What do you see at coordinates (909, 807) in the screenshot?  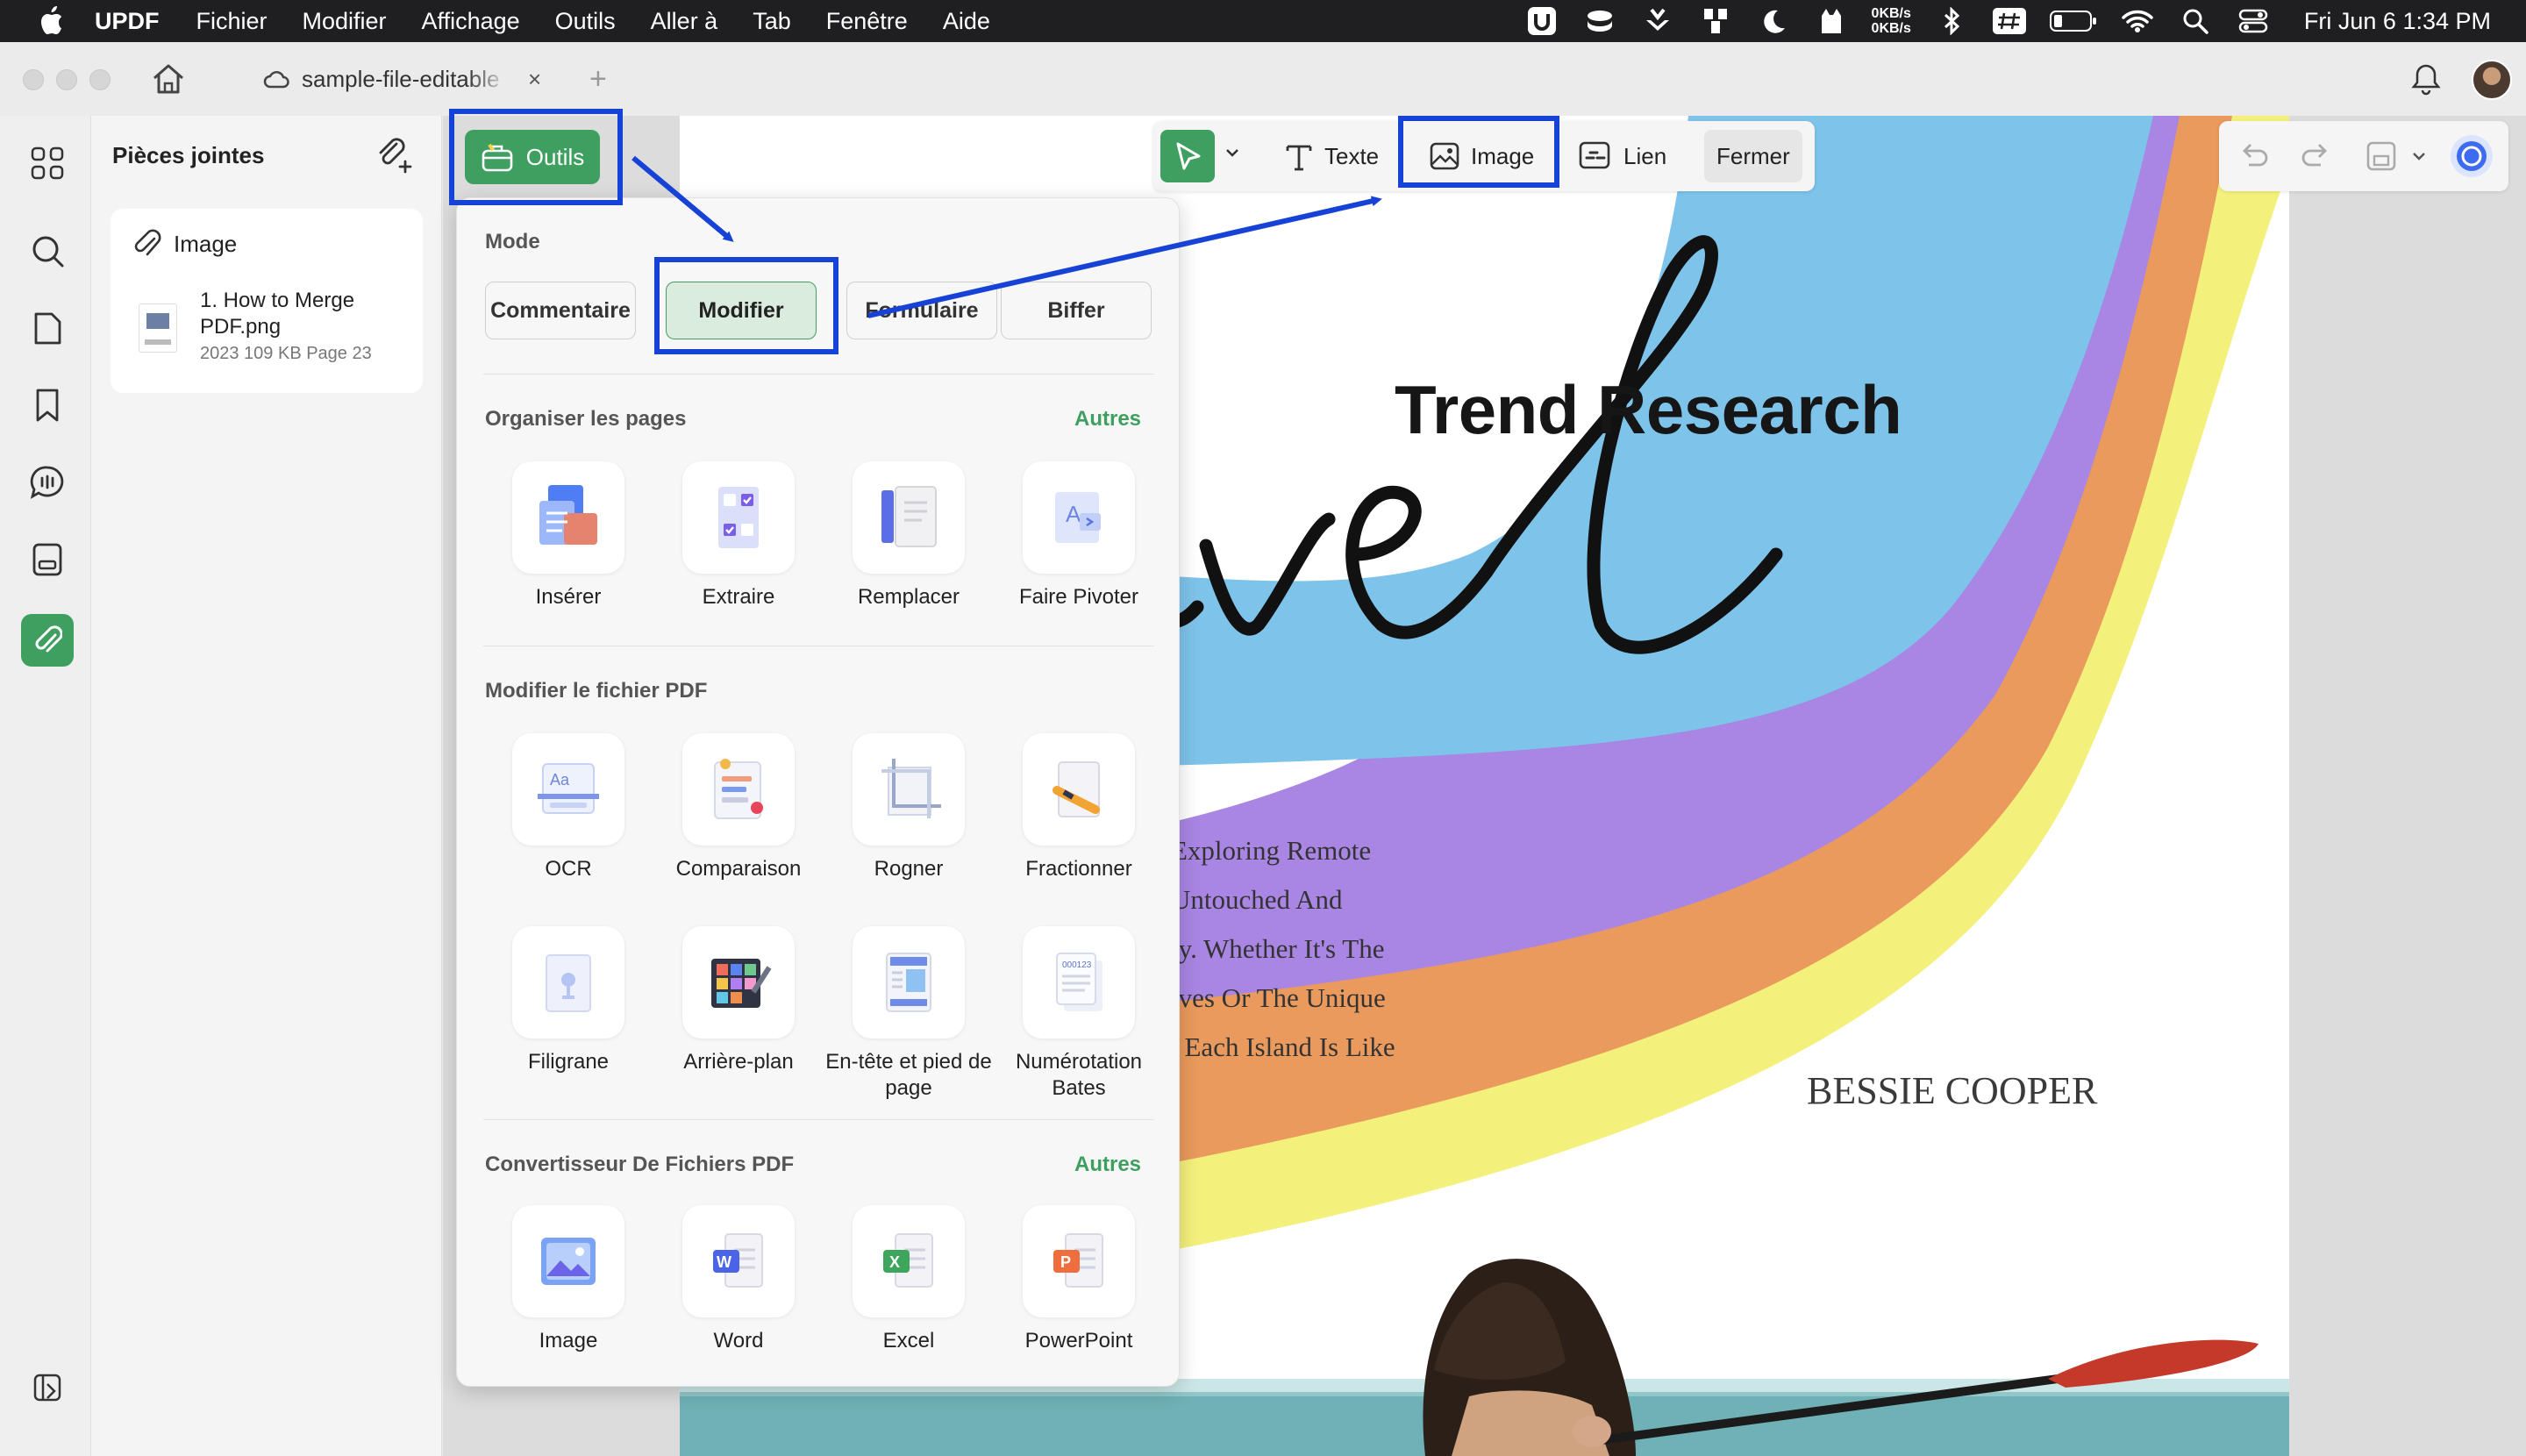 I see `tool-rogner: Rogner` at bounding box center [909, 807].